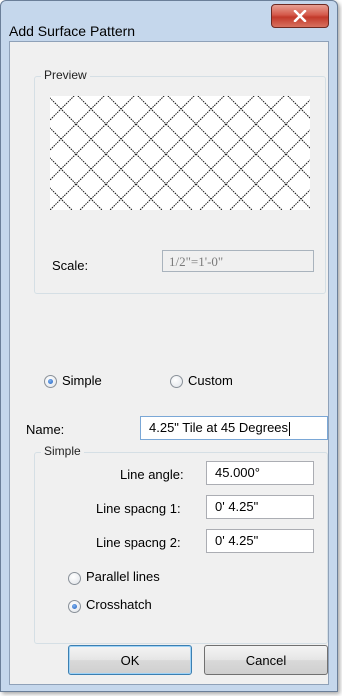 Image resolution: width=342 pixels, height=696 pixels. What do you see at coordinates (210, 380) in the screenshot?
I see `custom-radio-label: Custom` at bounding box center [210, 380].